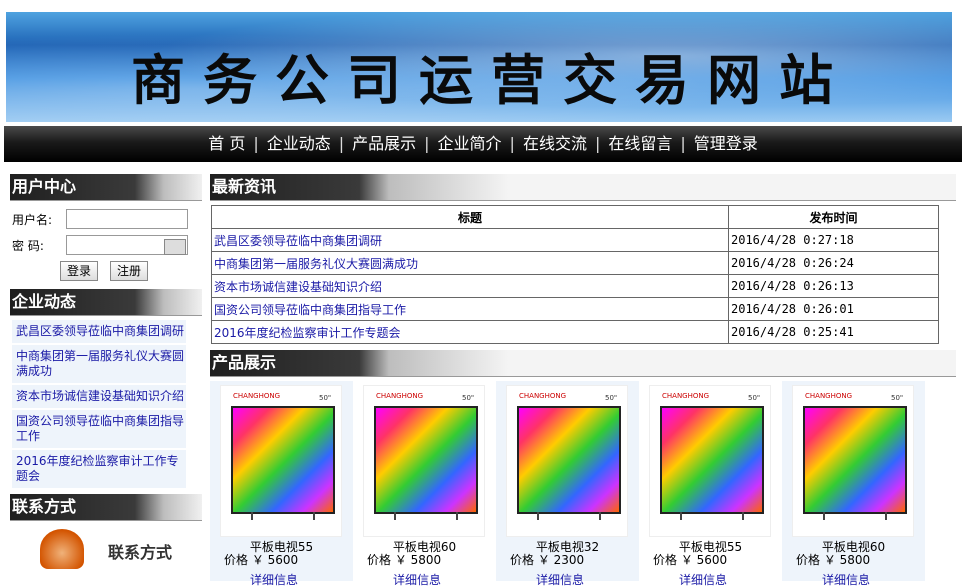 This screenshot has width=966, height=588. Describe the element at coordinates (833, 240) in the screenshot. I see `news-date: 2016/4/28 0:27:18` at that location.